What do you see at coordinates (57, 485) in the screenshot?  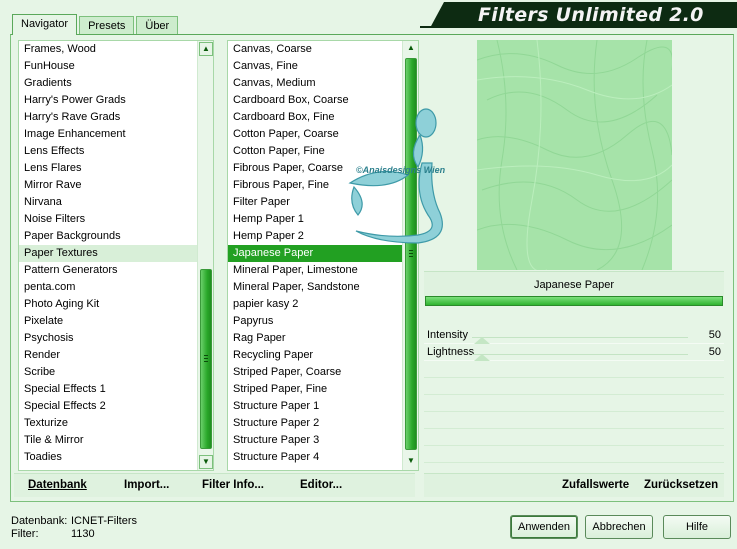 I see `datenbank-link: Datenbank` at bounding box center [57, 485].